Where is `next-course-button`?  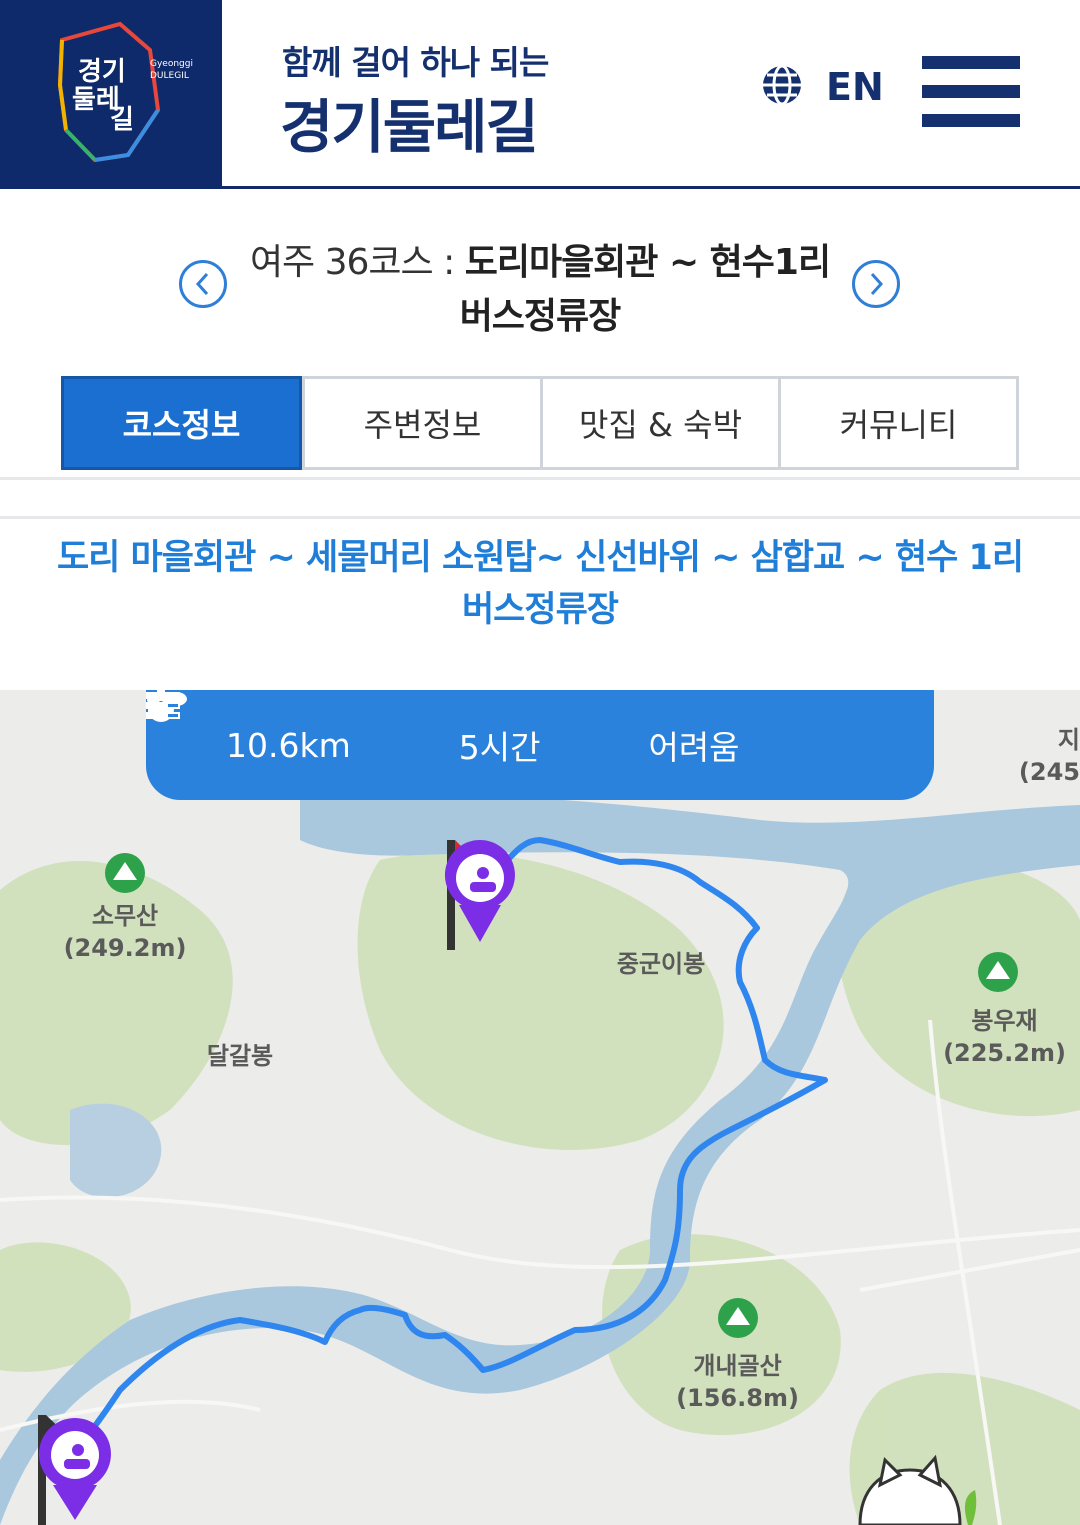
next-course-button is located at coordinates (876, 284).